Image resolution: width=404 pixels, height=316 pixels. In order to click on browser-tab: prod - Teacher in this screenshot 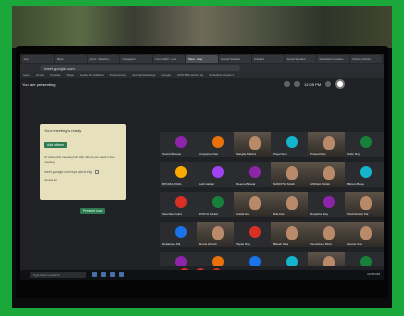, I will do `click(103, 59)`.